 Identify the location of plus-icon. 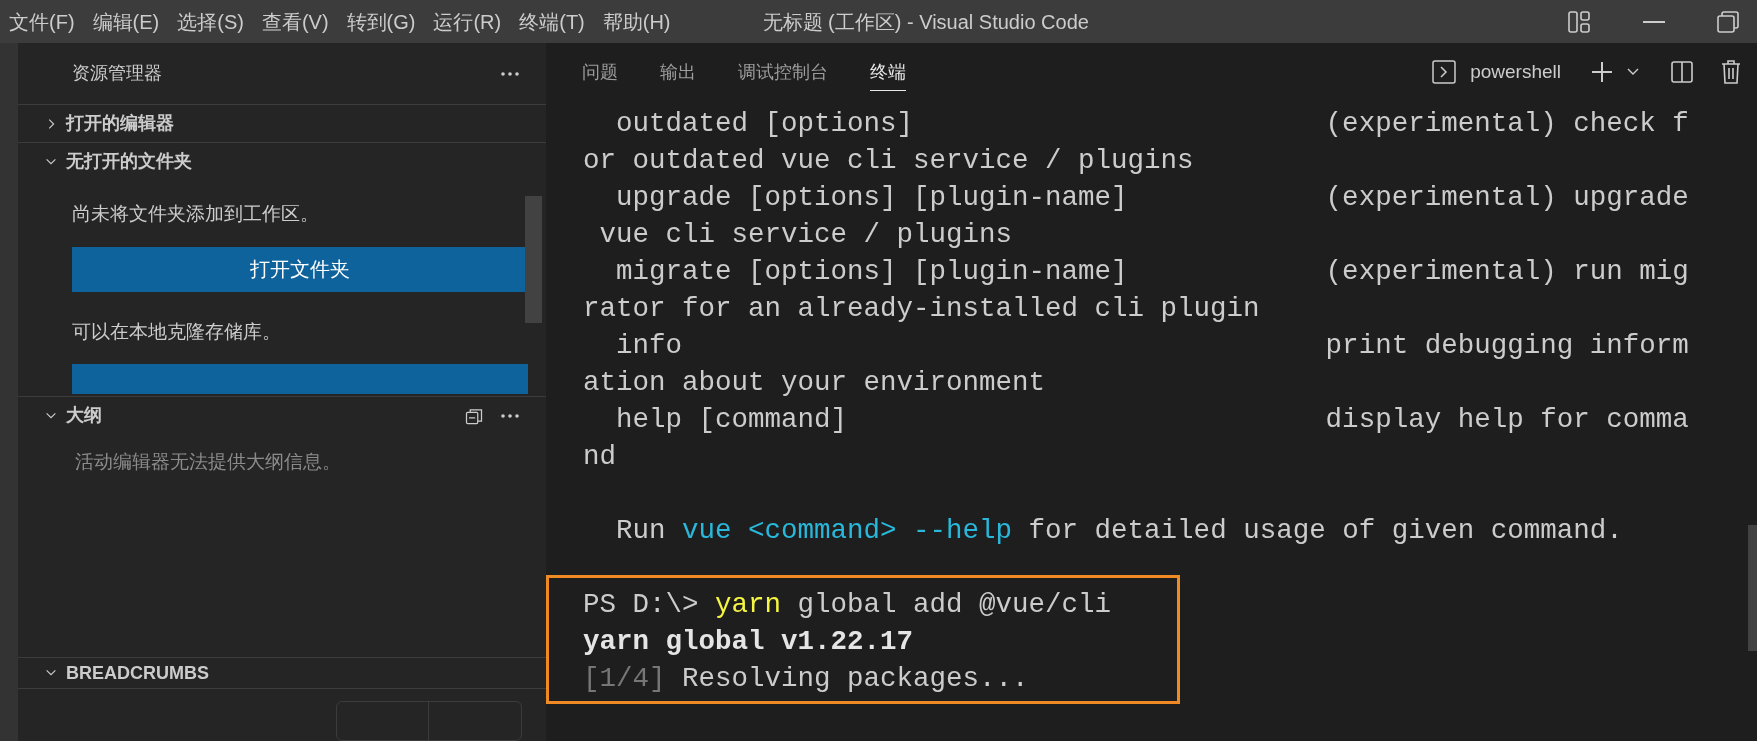
(1602, 72).